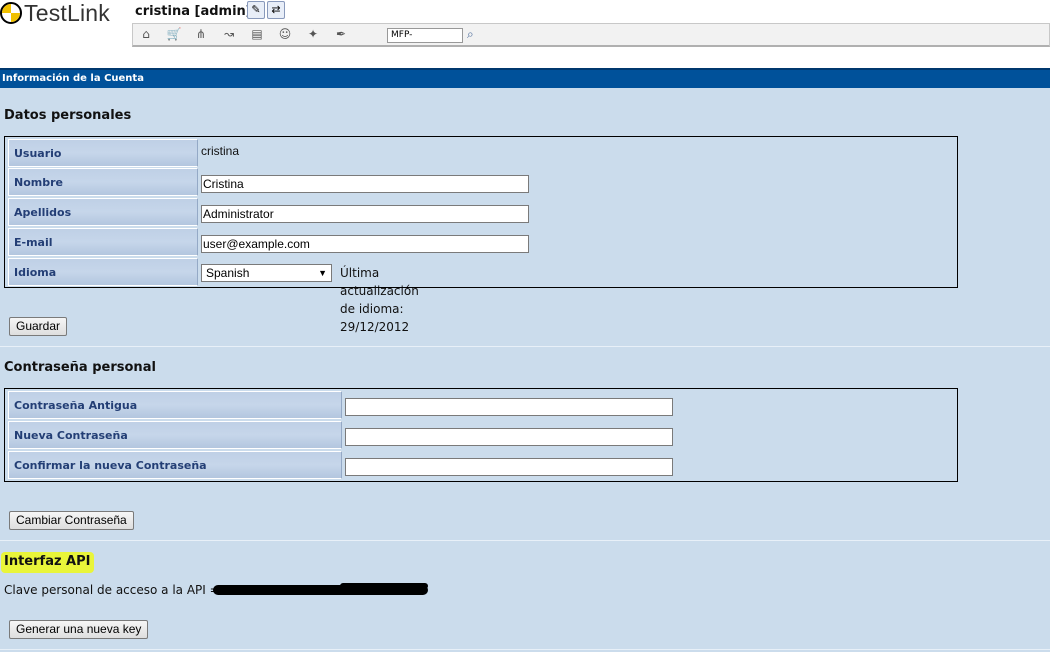 The width and height of the screenshot is (1050, 652). I want to click on tree-icon: ⋔, so click(201, 34).